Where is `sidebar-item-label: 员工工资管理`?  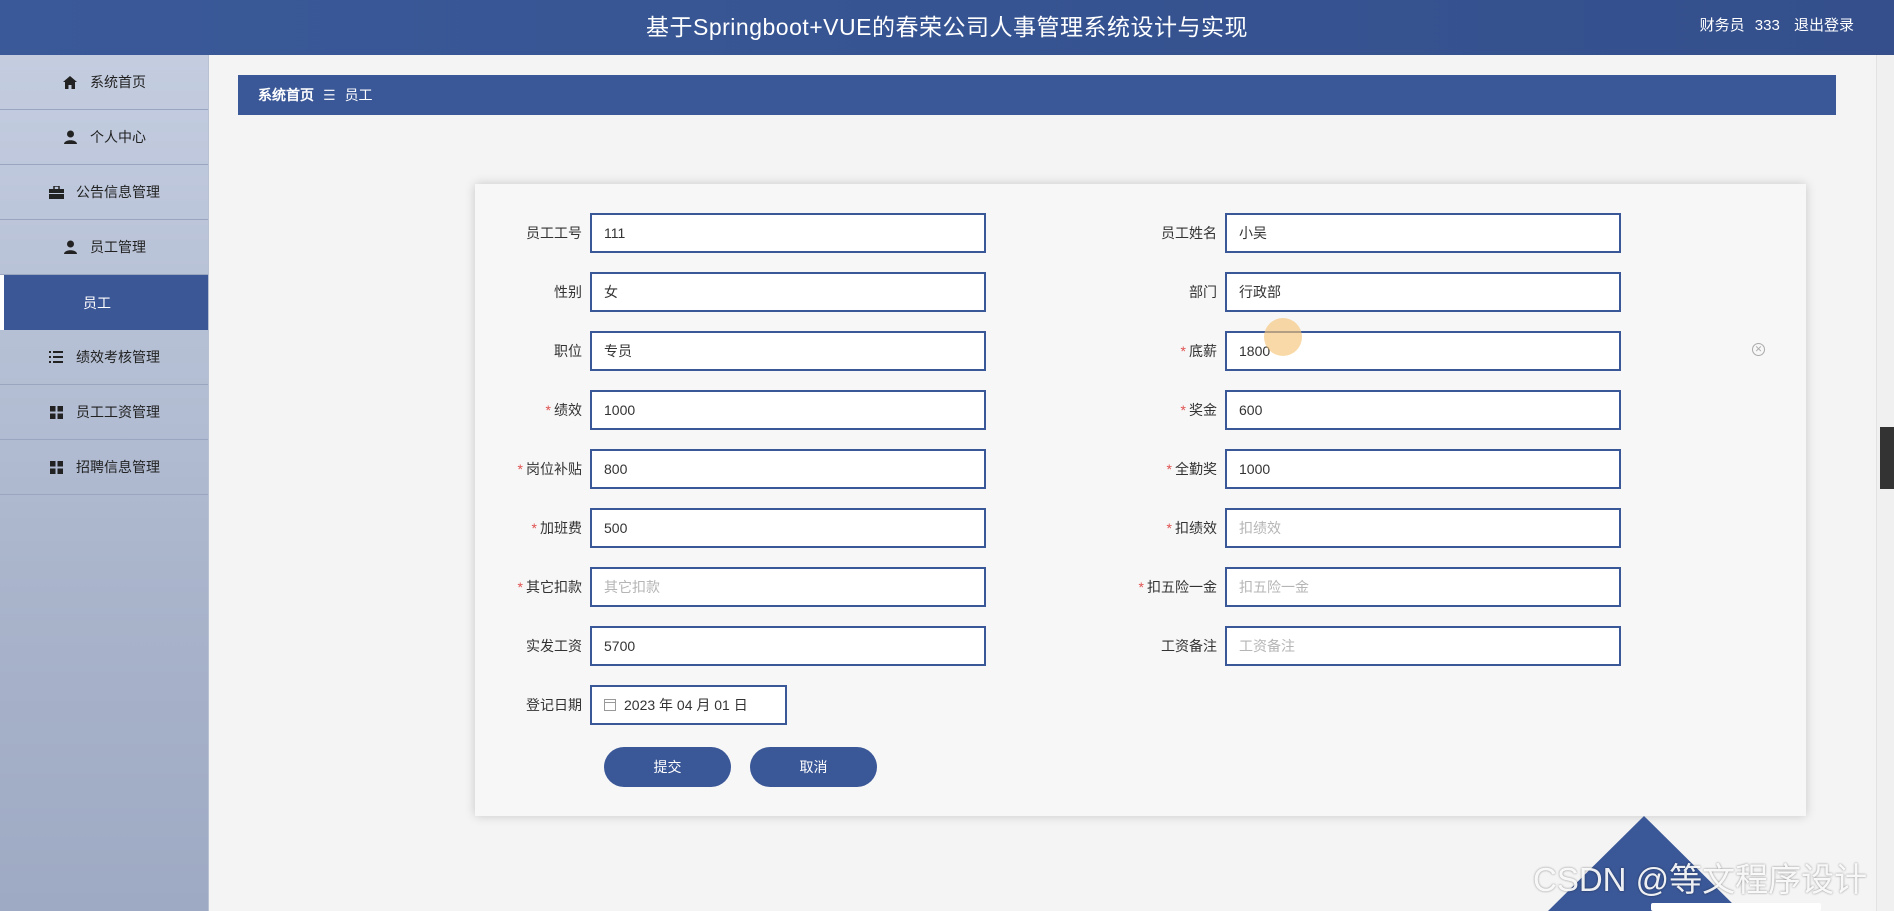 sidebar-item-label: 员工工资管理 is located at coordinates (118, 412).